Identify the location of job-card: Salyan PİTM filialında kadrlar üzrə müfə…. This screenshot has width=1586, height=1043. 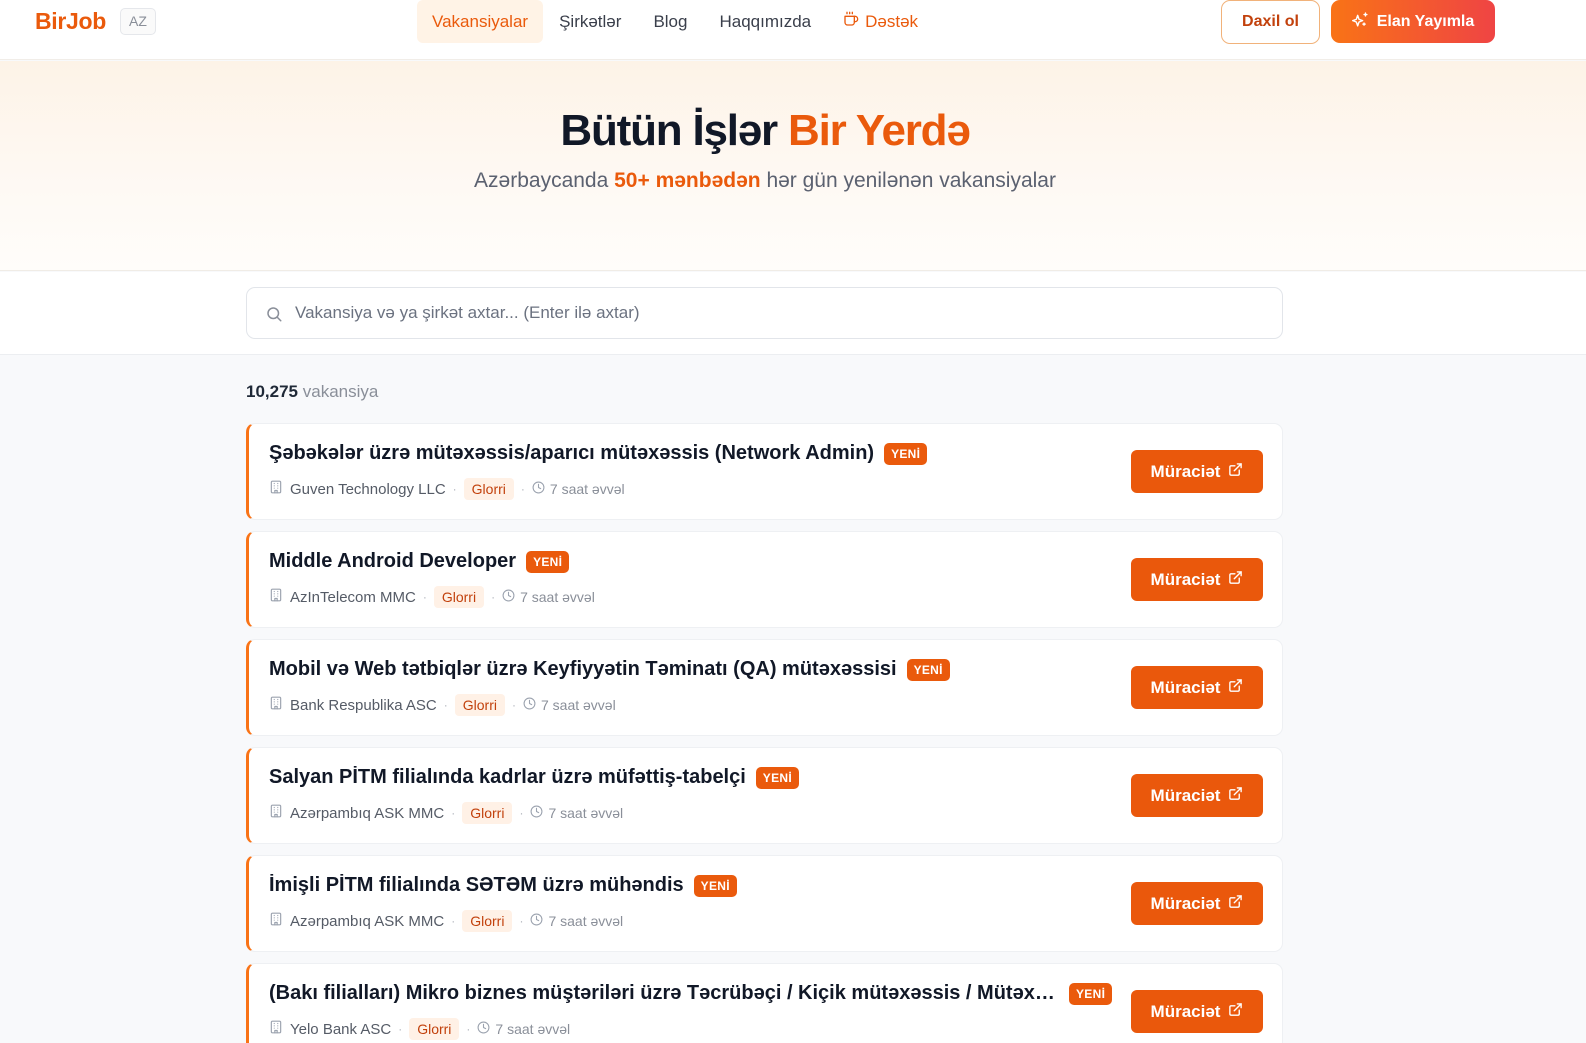
(764, 795).